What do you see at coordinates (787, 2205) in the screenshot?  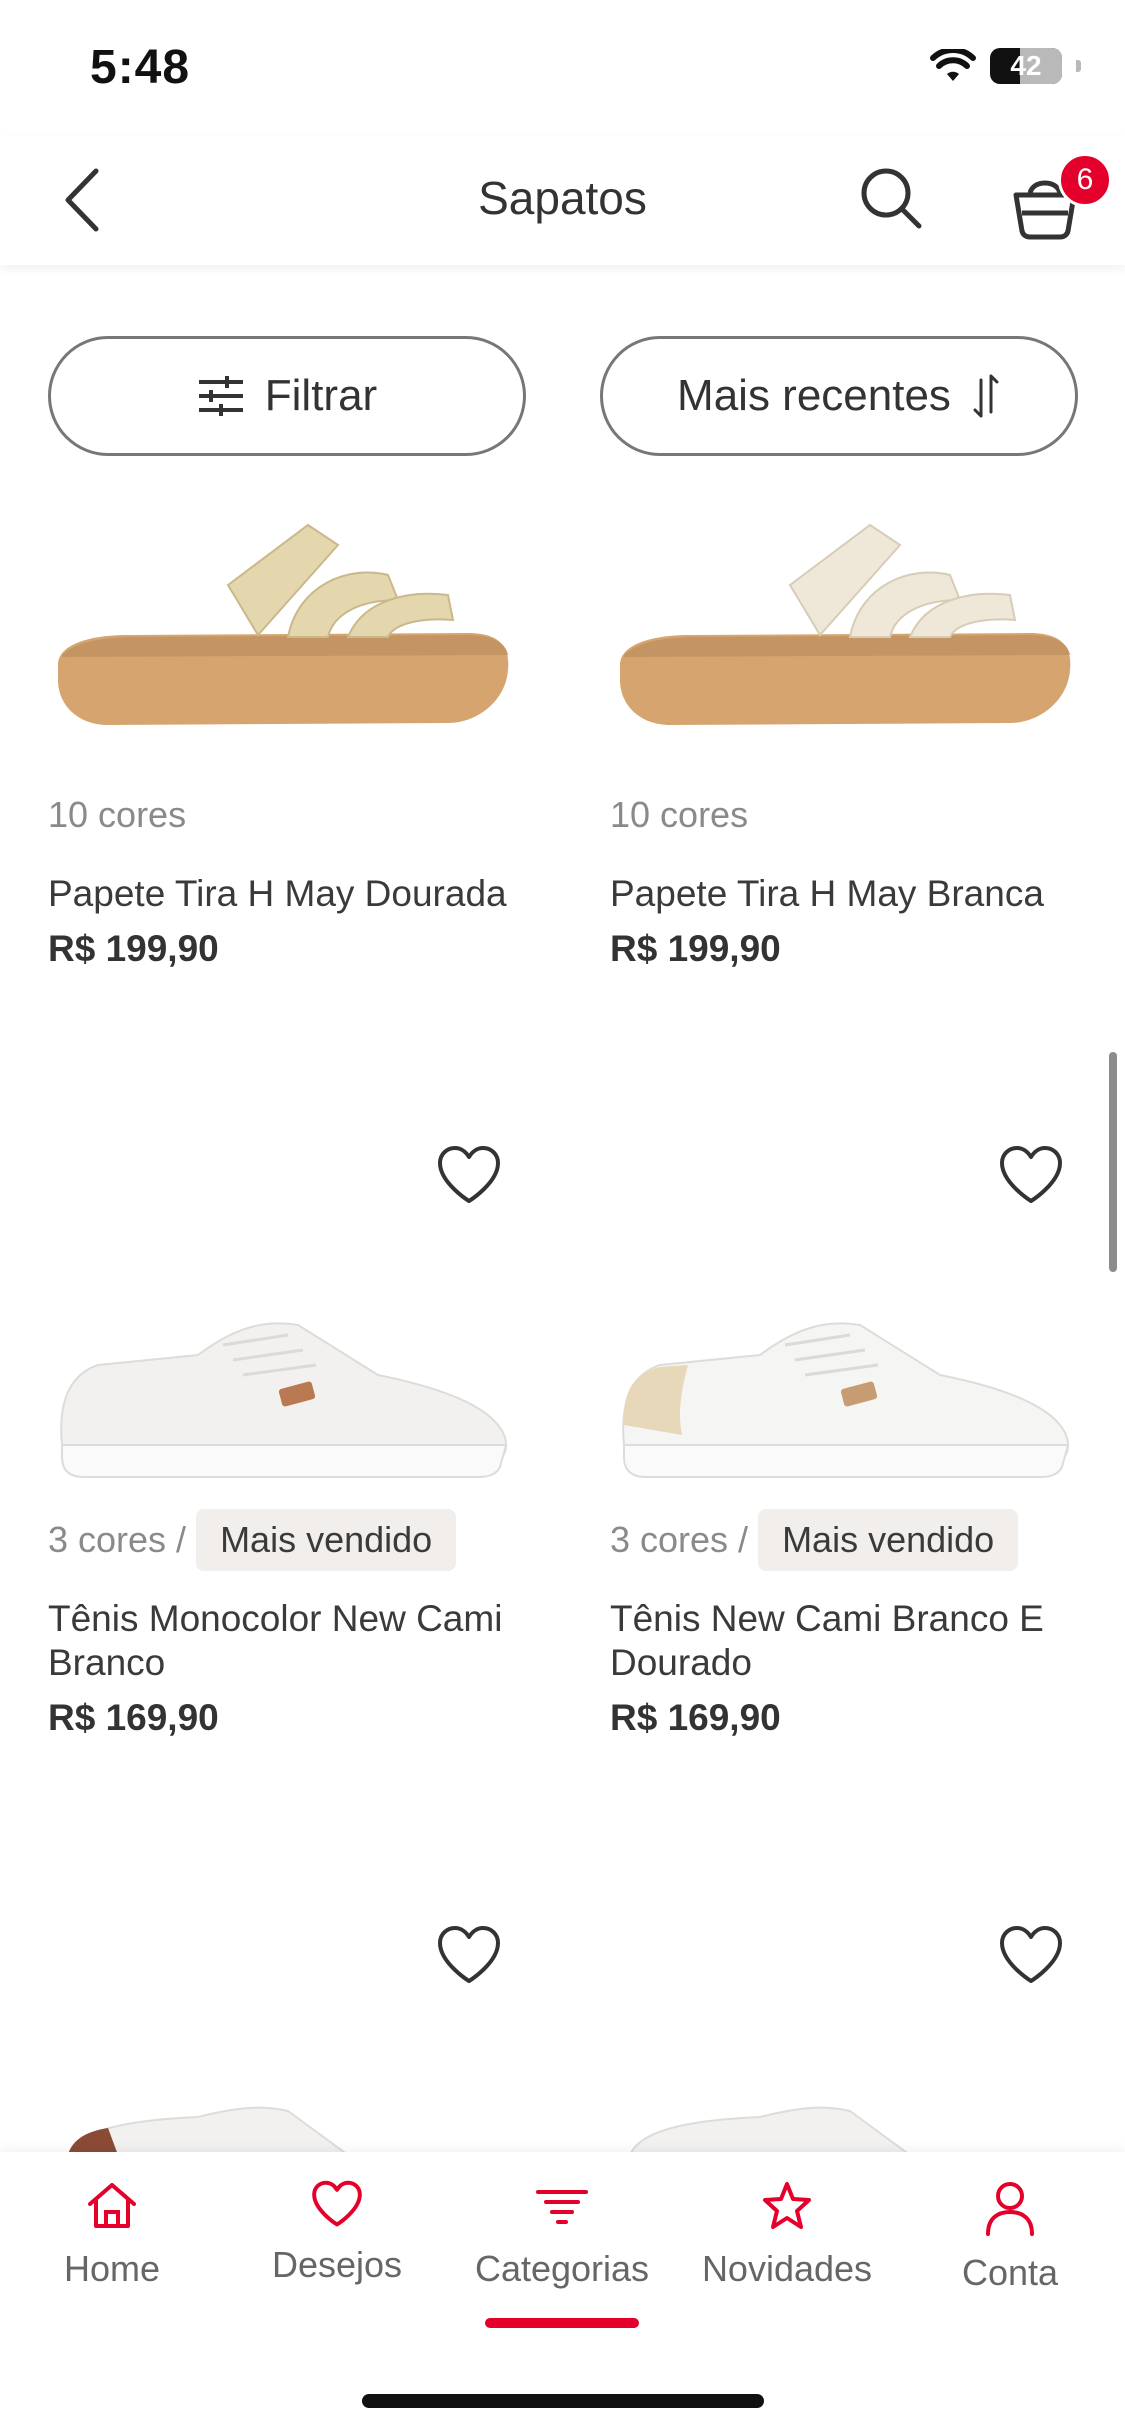 I see `star-icon` at bounding box center [787, 2205].